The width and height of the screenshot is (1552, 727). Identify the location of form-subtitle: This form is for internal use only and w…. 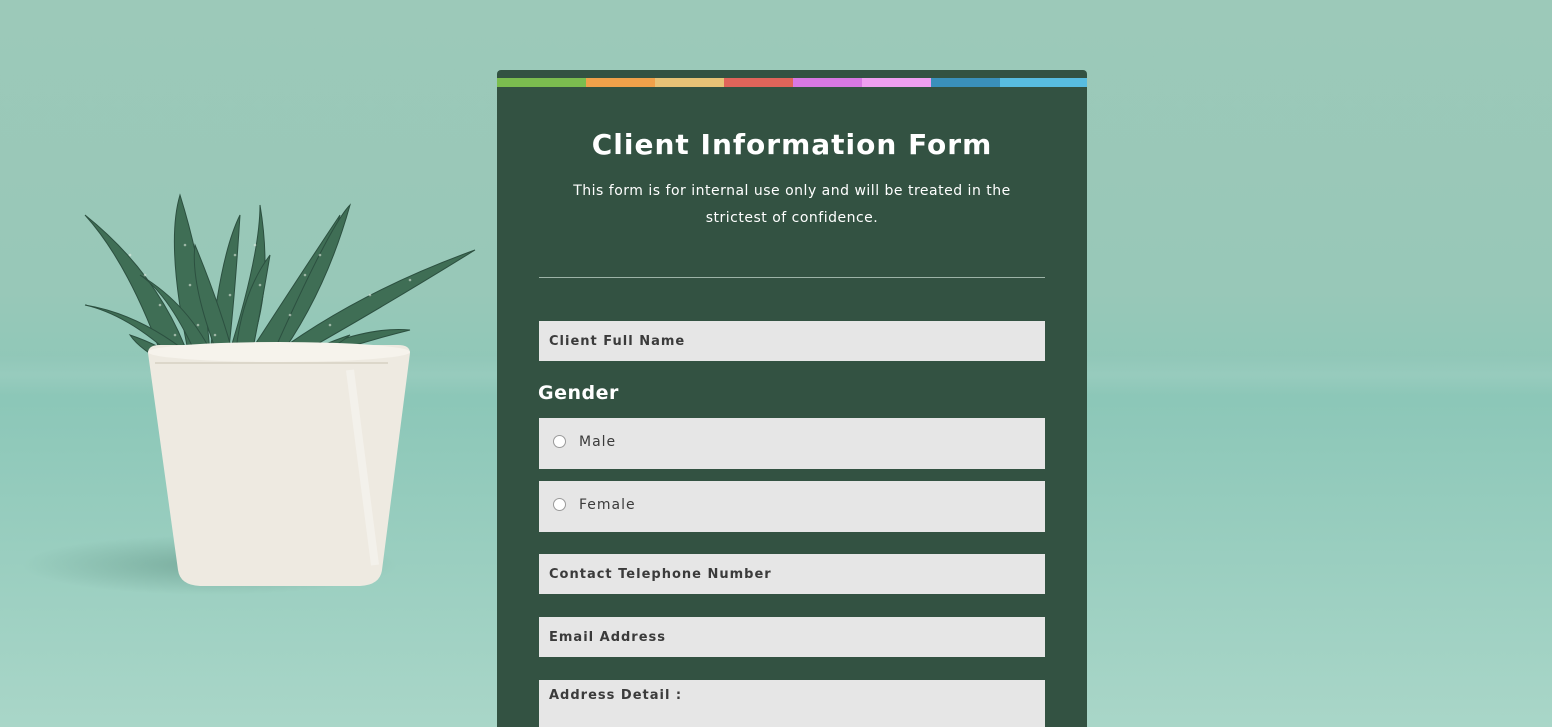
(792, 204).